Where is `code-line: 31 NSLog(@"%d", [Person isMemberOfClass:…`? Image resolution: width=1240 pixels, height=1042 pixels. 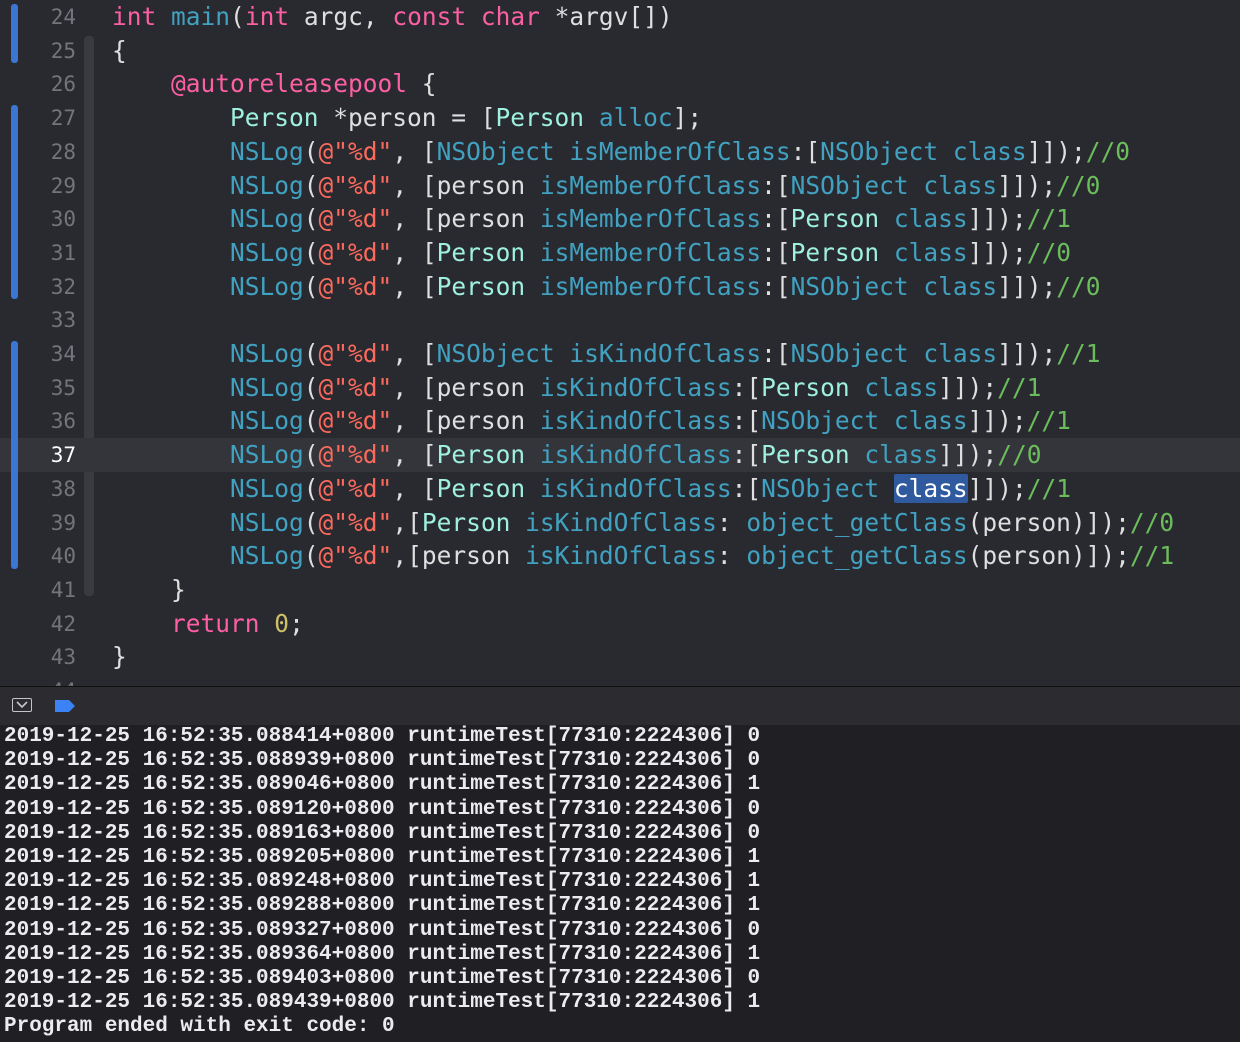
code-line: 31 NSLog(@"%d", [Person isMemberOfClass:… is located at coordinates (620, 253).